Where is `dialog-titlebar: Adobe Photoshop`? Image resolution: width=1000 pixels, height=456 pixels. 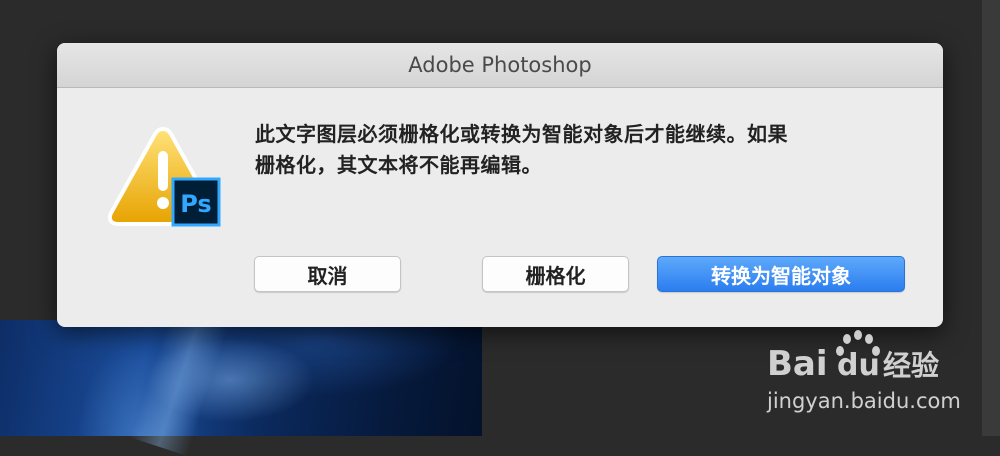
dialog-titlebar: Adobe Photoshop is located at coordinates (500, 65).